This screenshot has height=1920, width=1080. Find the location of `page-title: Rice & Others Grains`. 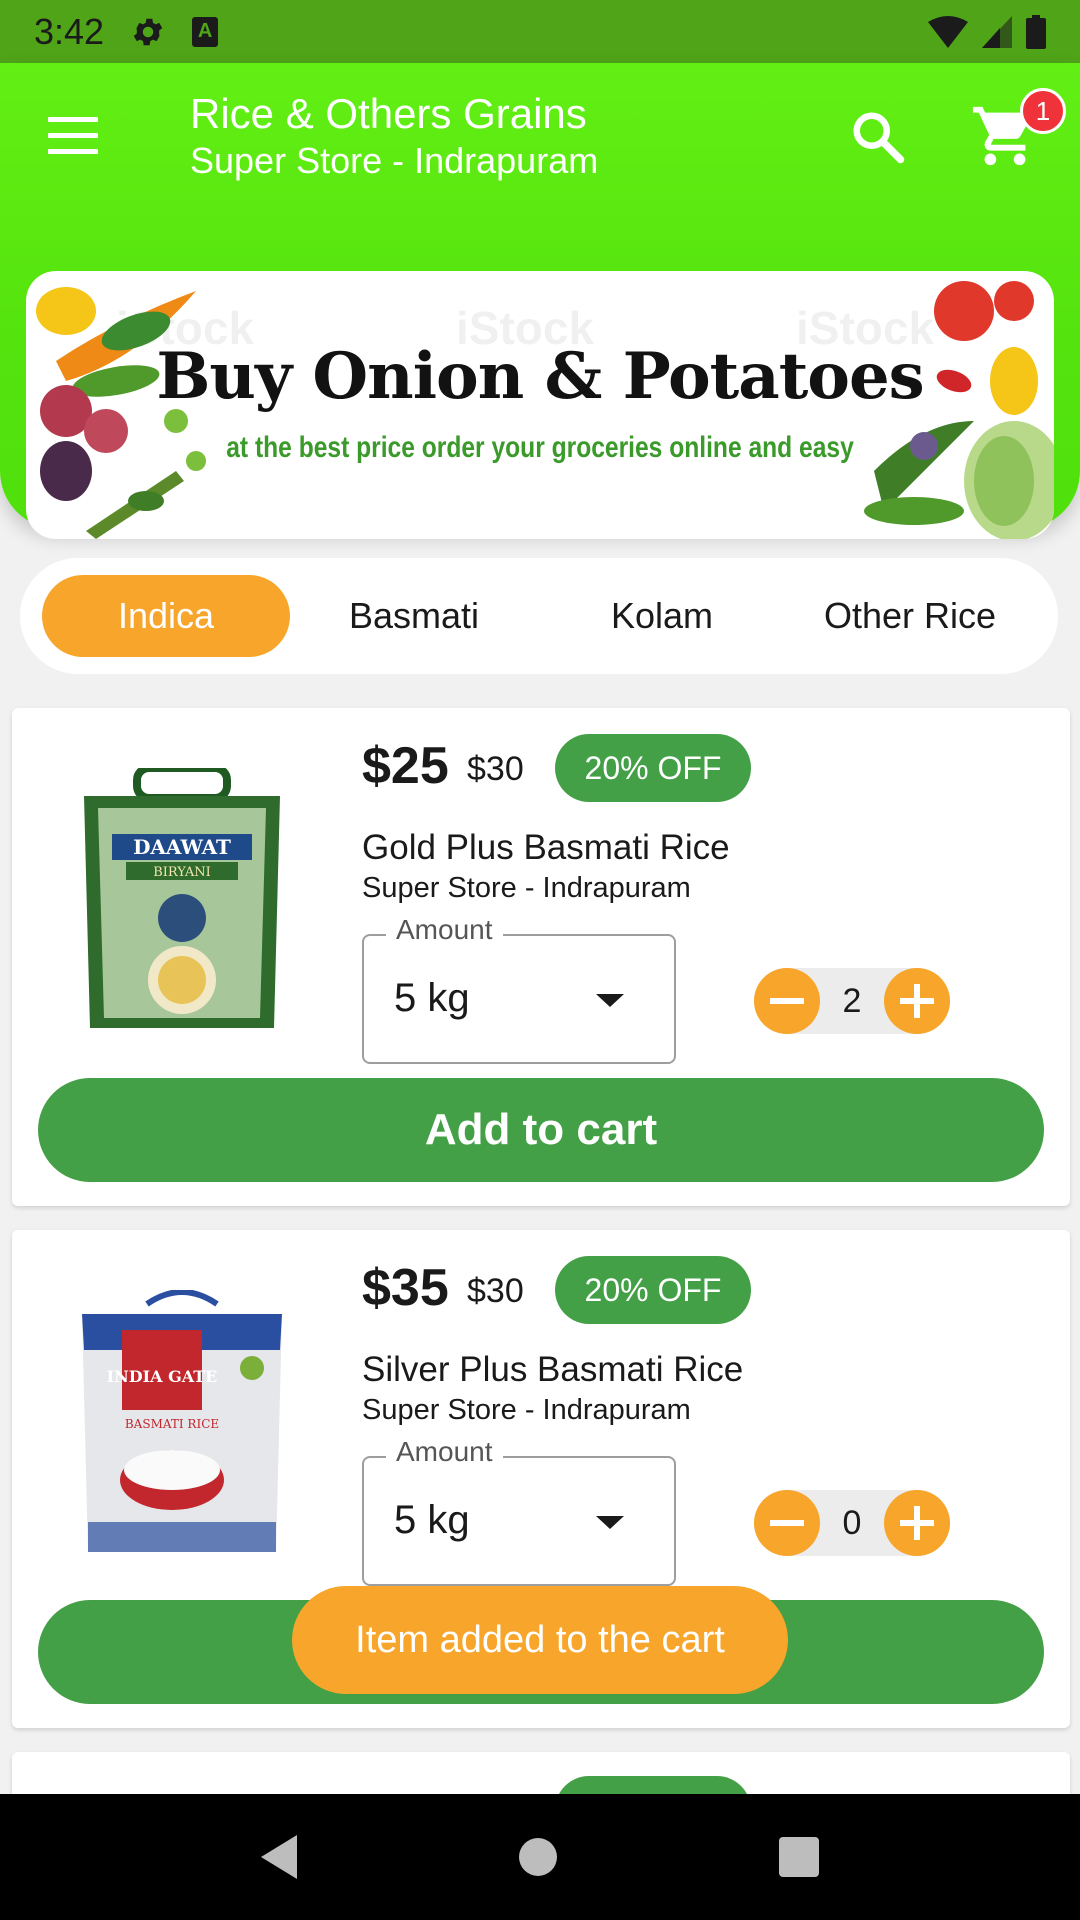

page-title: Rice & Others Grains is located at coordinates (388, 113).